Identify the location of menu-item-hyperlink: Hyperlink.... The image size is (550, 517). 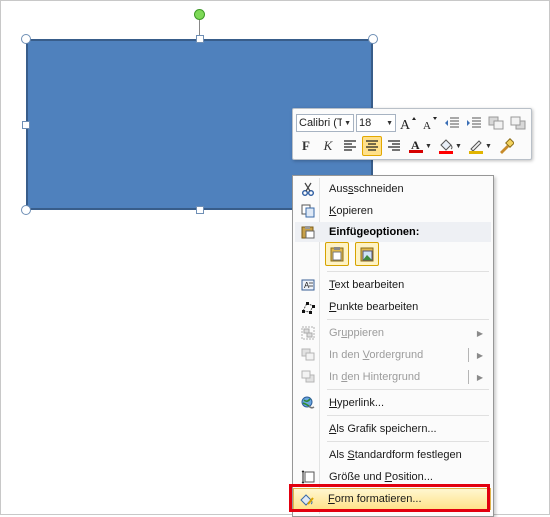
(393, 403).